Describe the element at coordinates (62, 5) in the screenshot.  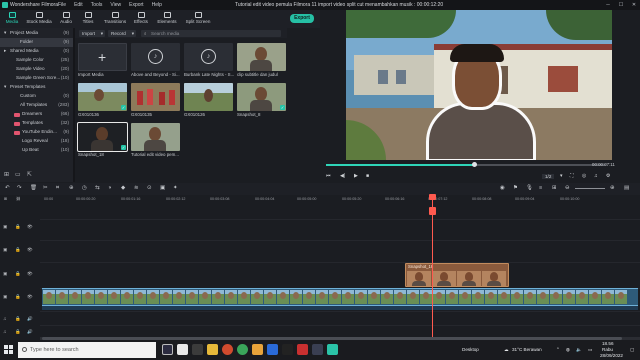
I see `menu-file: File` at that location.